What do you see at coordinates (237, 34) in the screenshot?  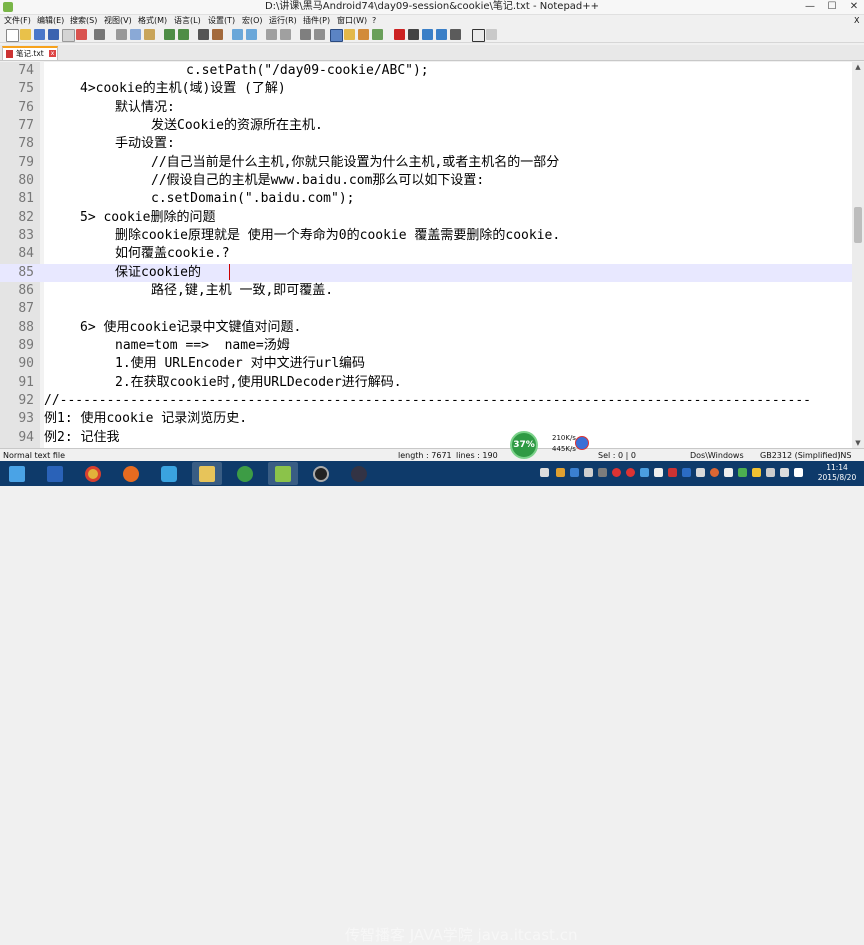 I see `zoom-in-icon` at bounding box center [237, 34].